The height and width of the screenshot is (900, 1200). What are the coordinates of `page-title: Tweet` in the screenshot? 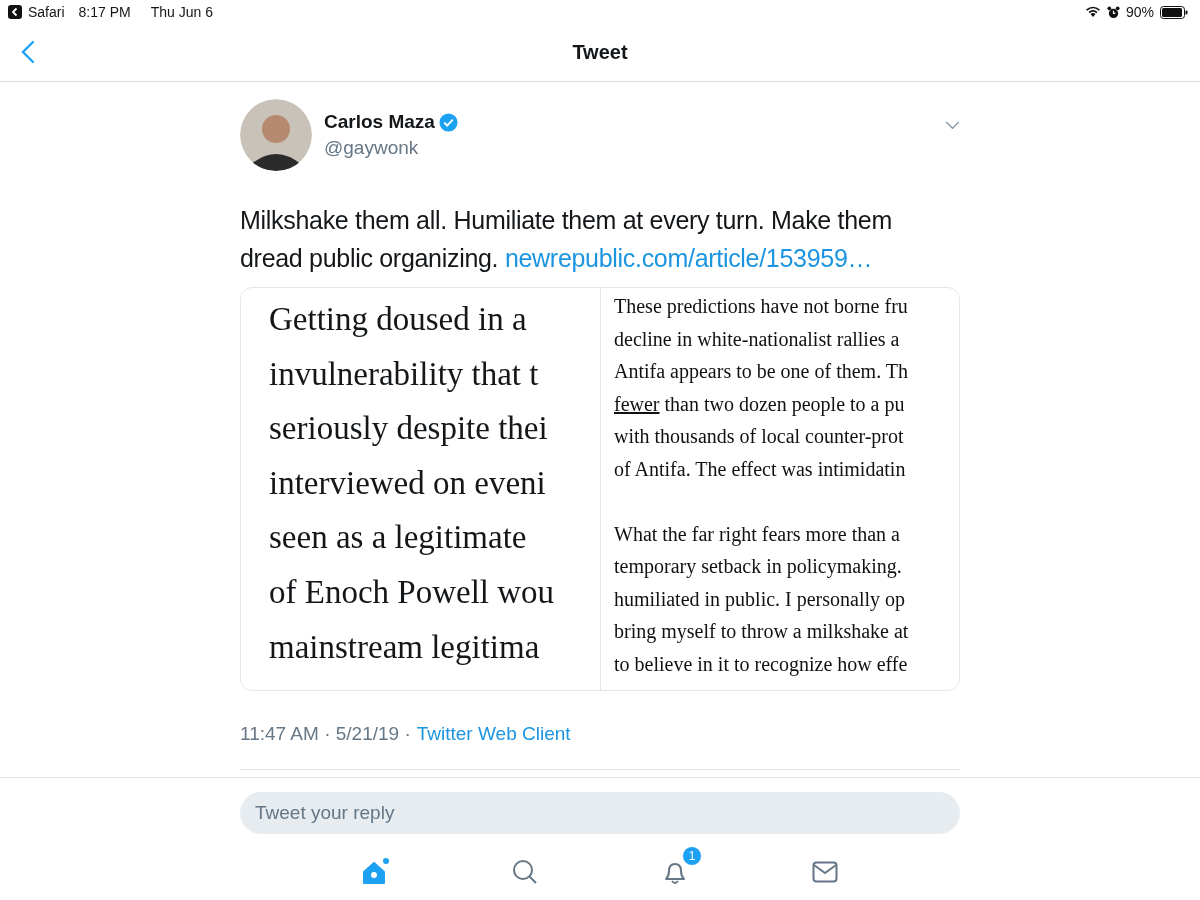 It's located at (600, 52).